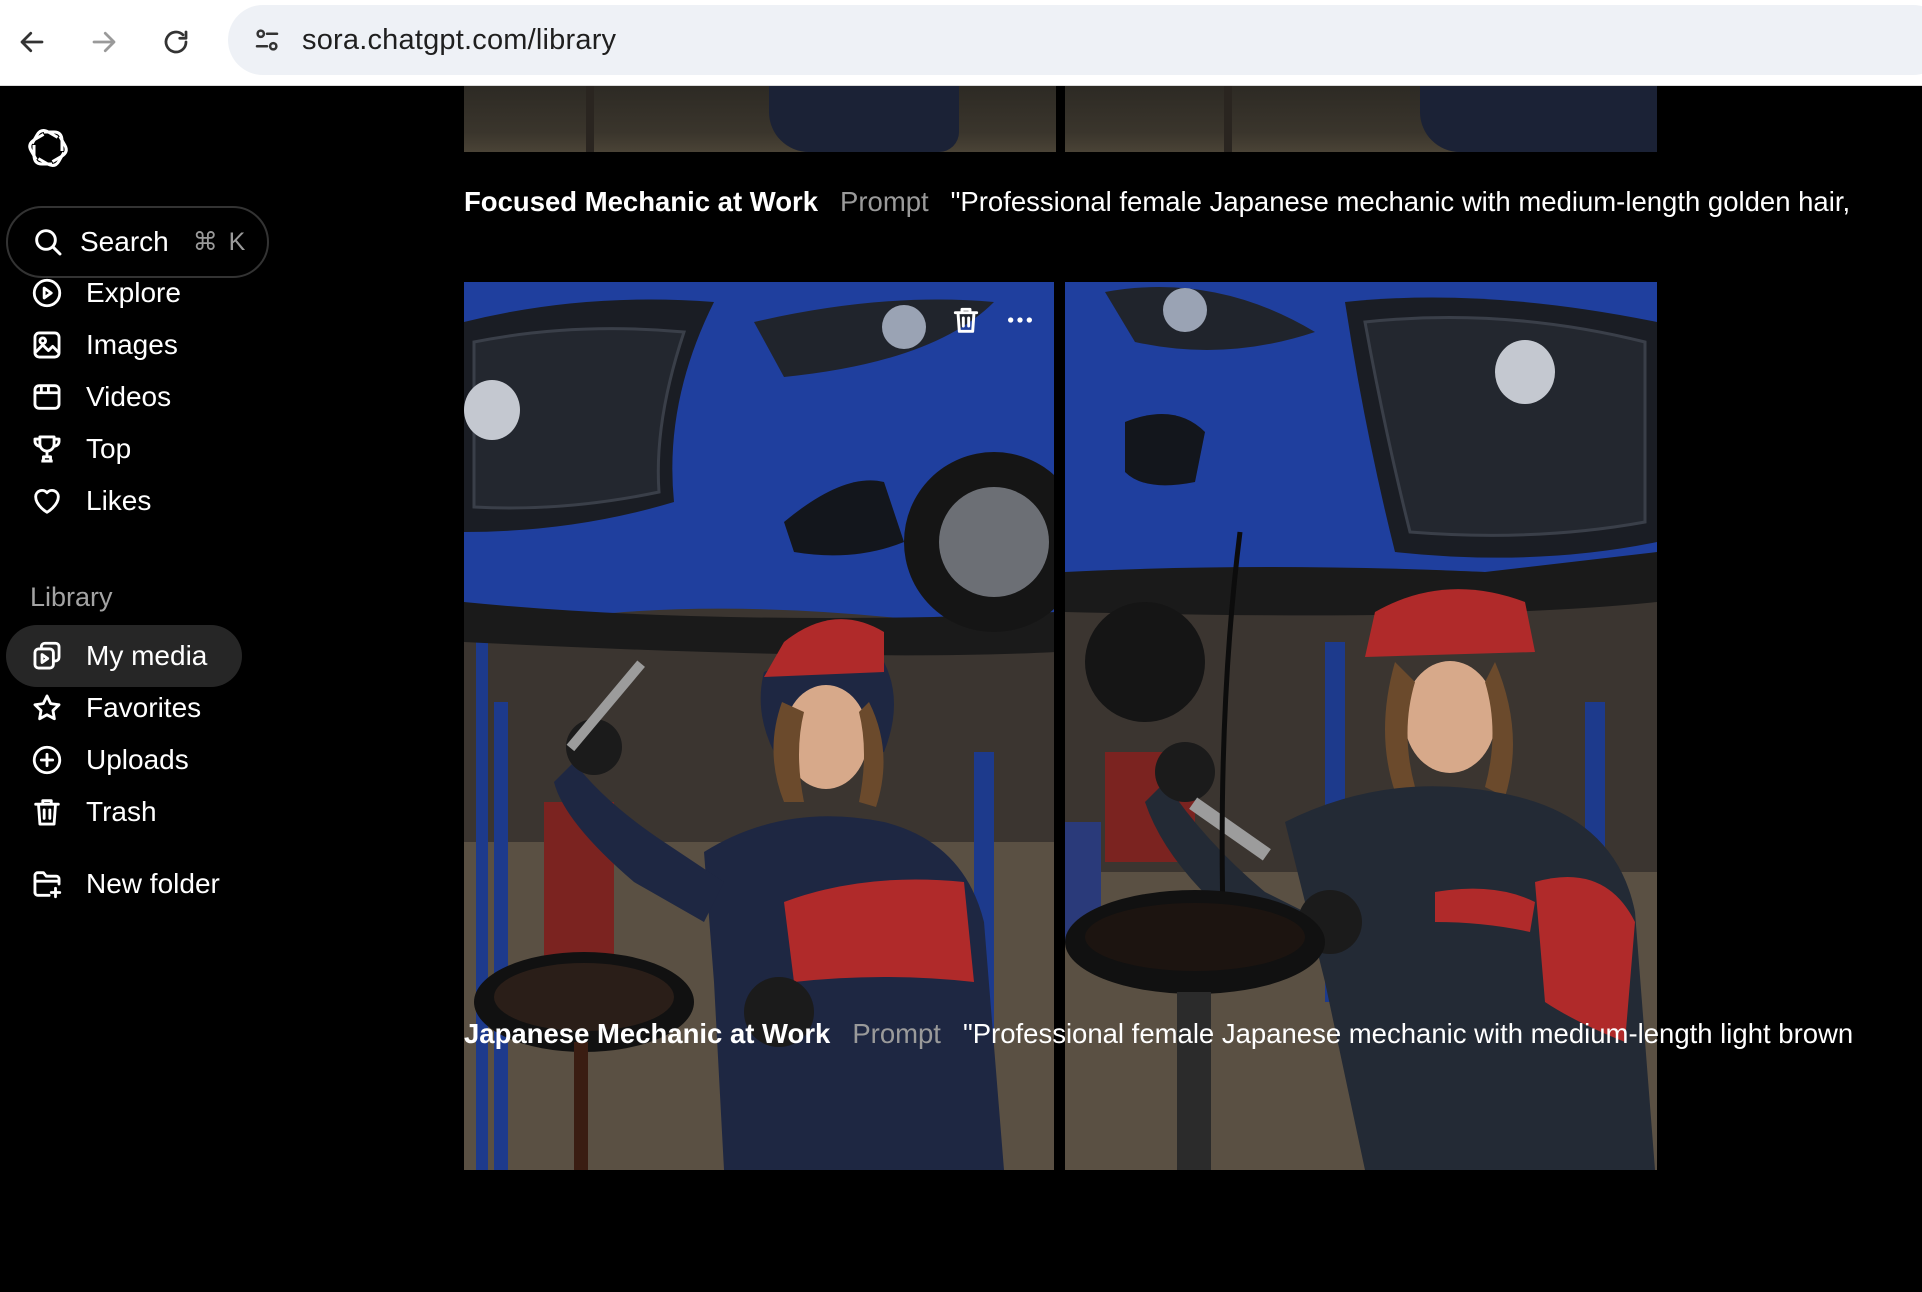 Image resolution: width=1922 pixels, height=1292 pixels. Describe the element at coordinates (47, 397) in the screenshot. I see `videos-icon` at that location.